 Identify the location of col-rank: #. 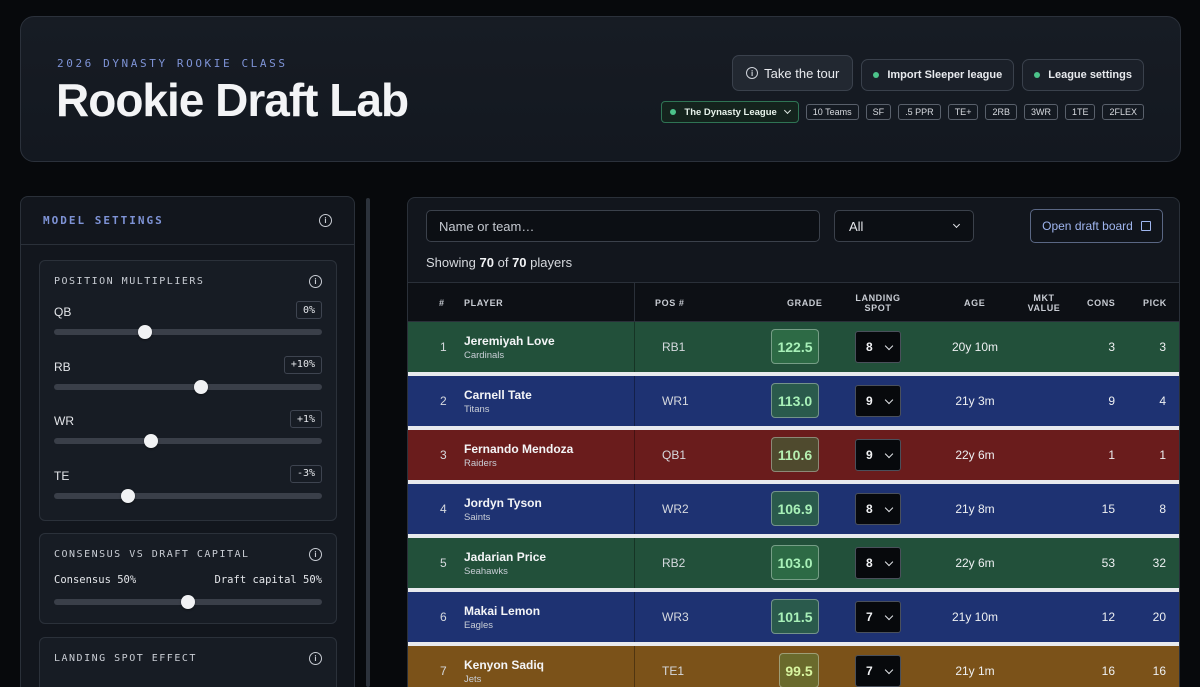
(442, 303).